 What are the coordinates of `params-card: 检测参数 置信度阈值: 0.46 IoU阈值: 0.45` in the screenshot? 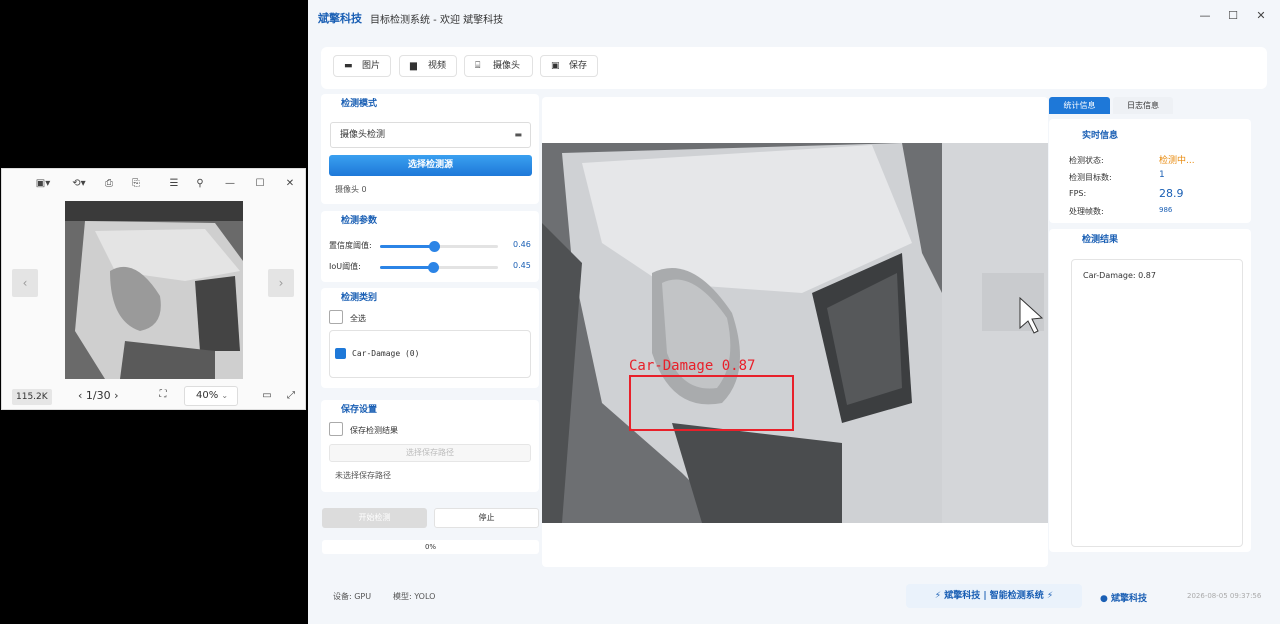 It's located at (430, 246).